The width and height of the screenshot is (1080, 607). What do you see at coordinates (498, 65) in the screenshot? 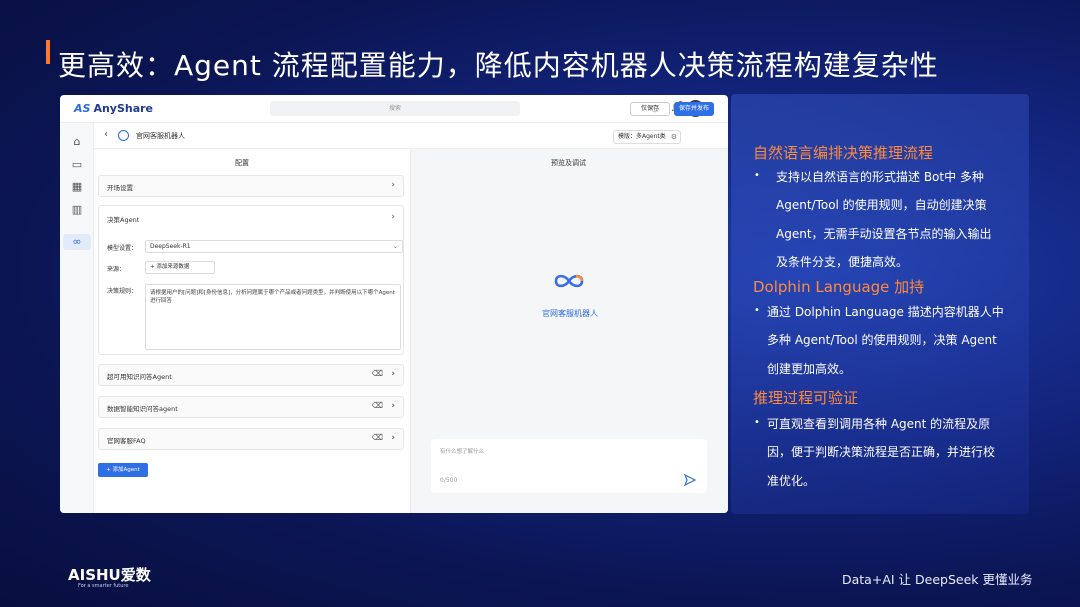
I see `slide-title: 更高效：Agent 流程配置能力，降低内容机器人决策流程构建复杂性` at bounding box center [498, 65].